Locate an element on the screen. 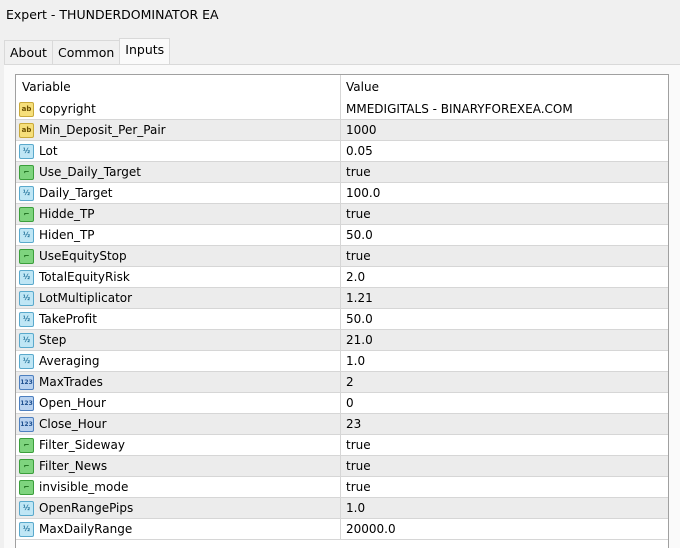 The image size is (680, 548). variable-cell: ⌐ Use_Daily_Target is located at coordinates (178, 172).